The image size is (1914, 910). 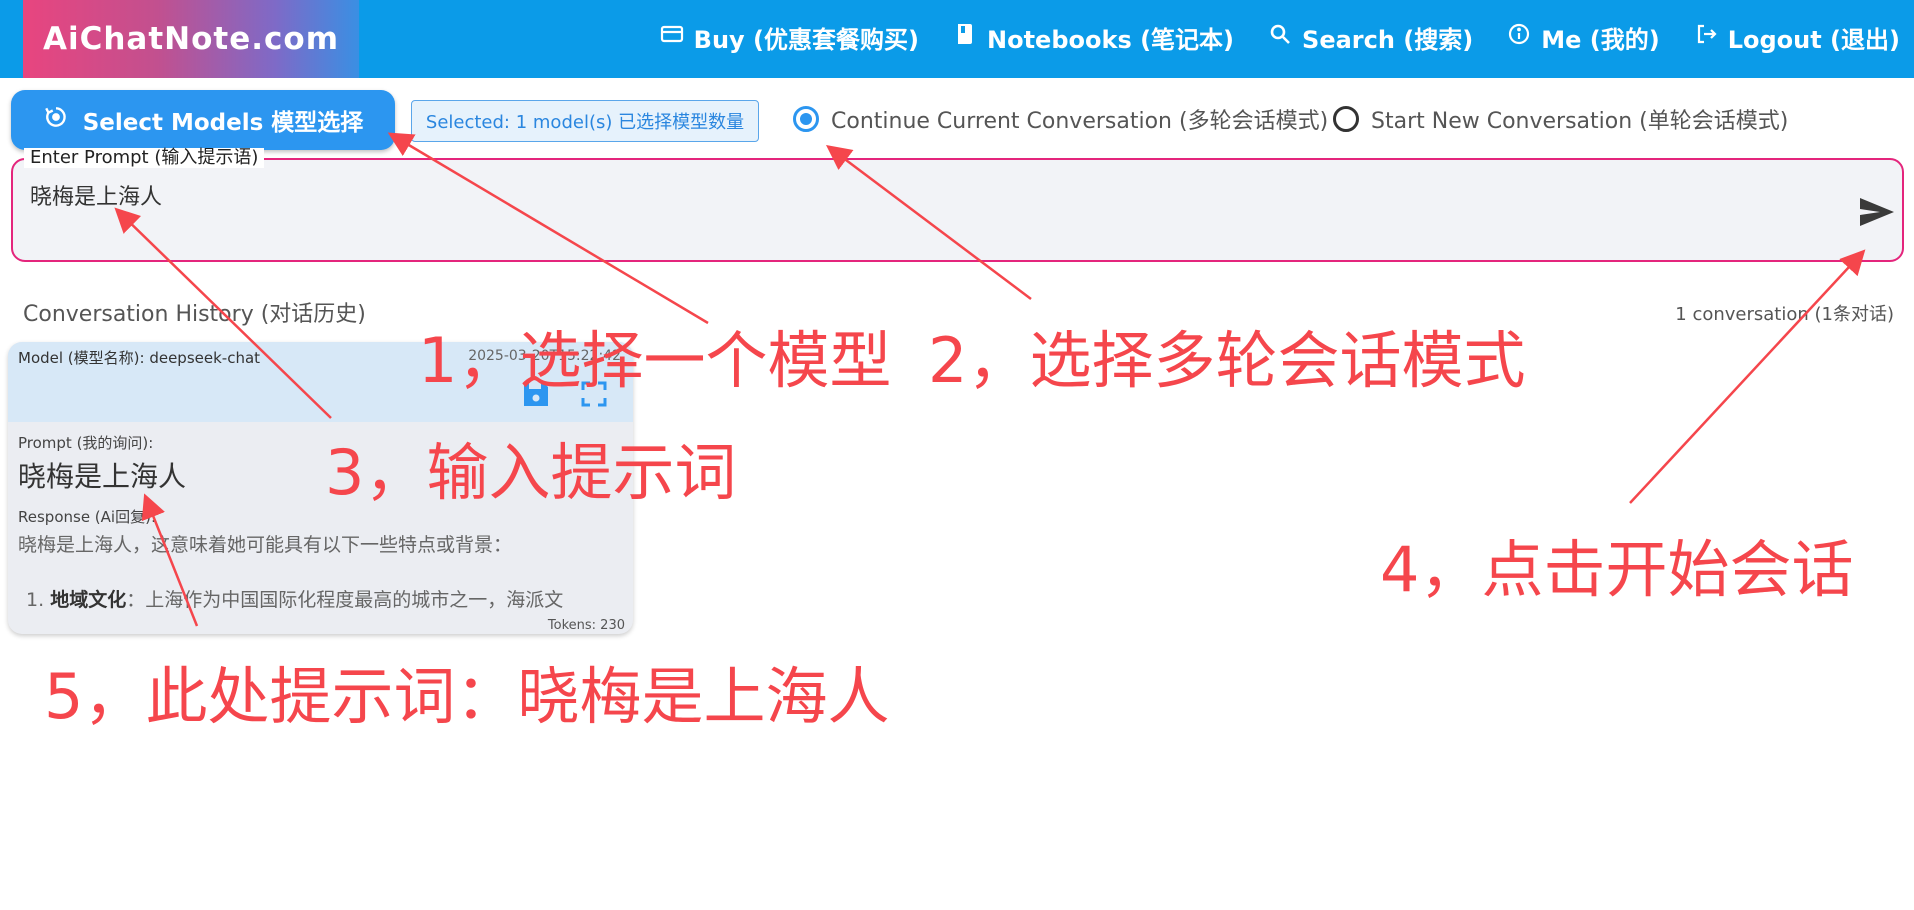 I want to click on continue-conversation-option: Continue Current Conversation (多轮会话模式), so click(x=1060, y=119).